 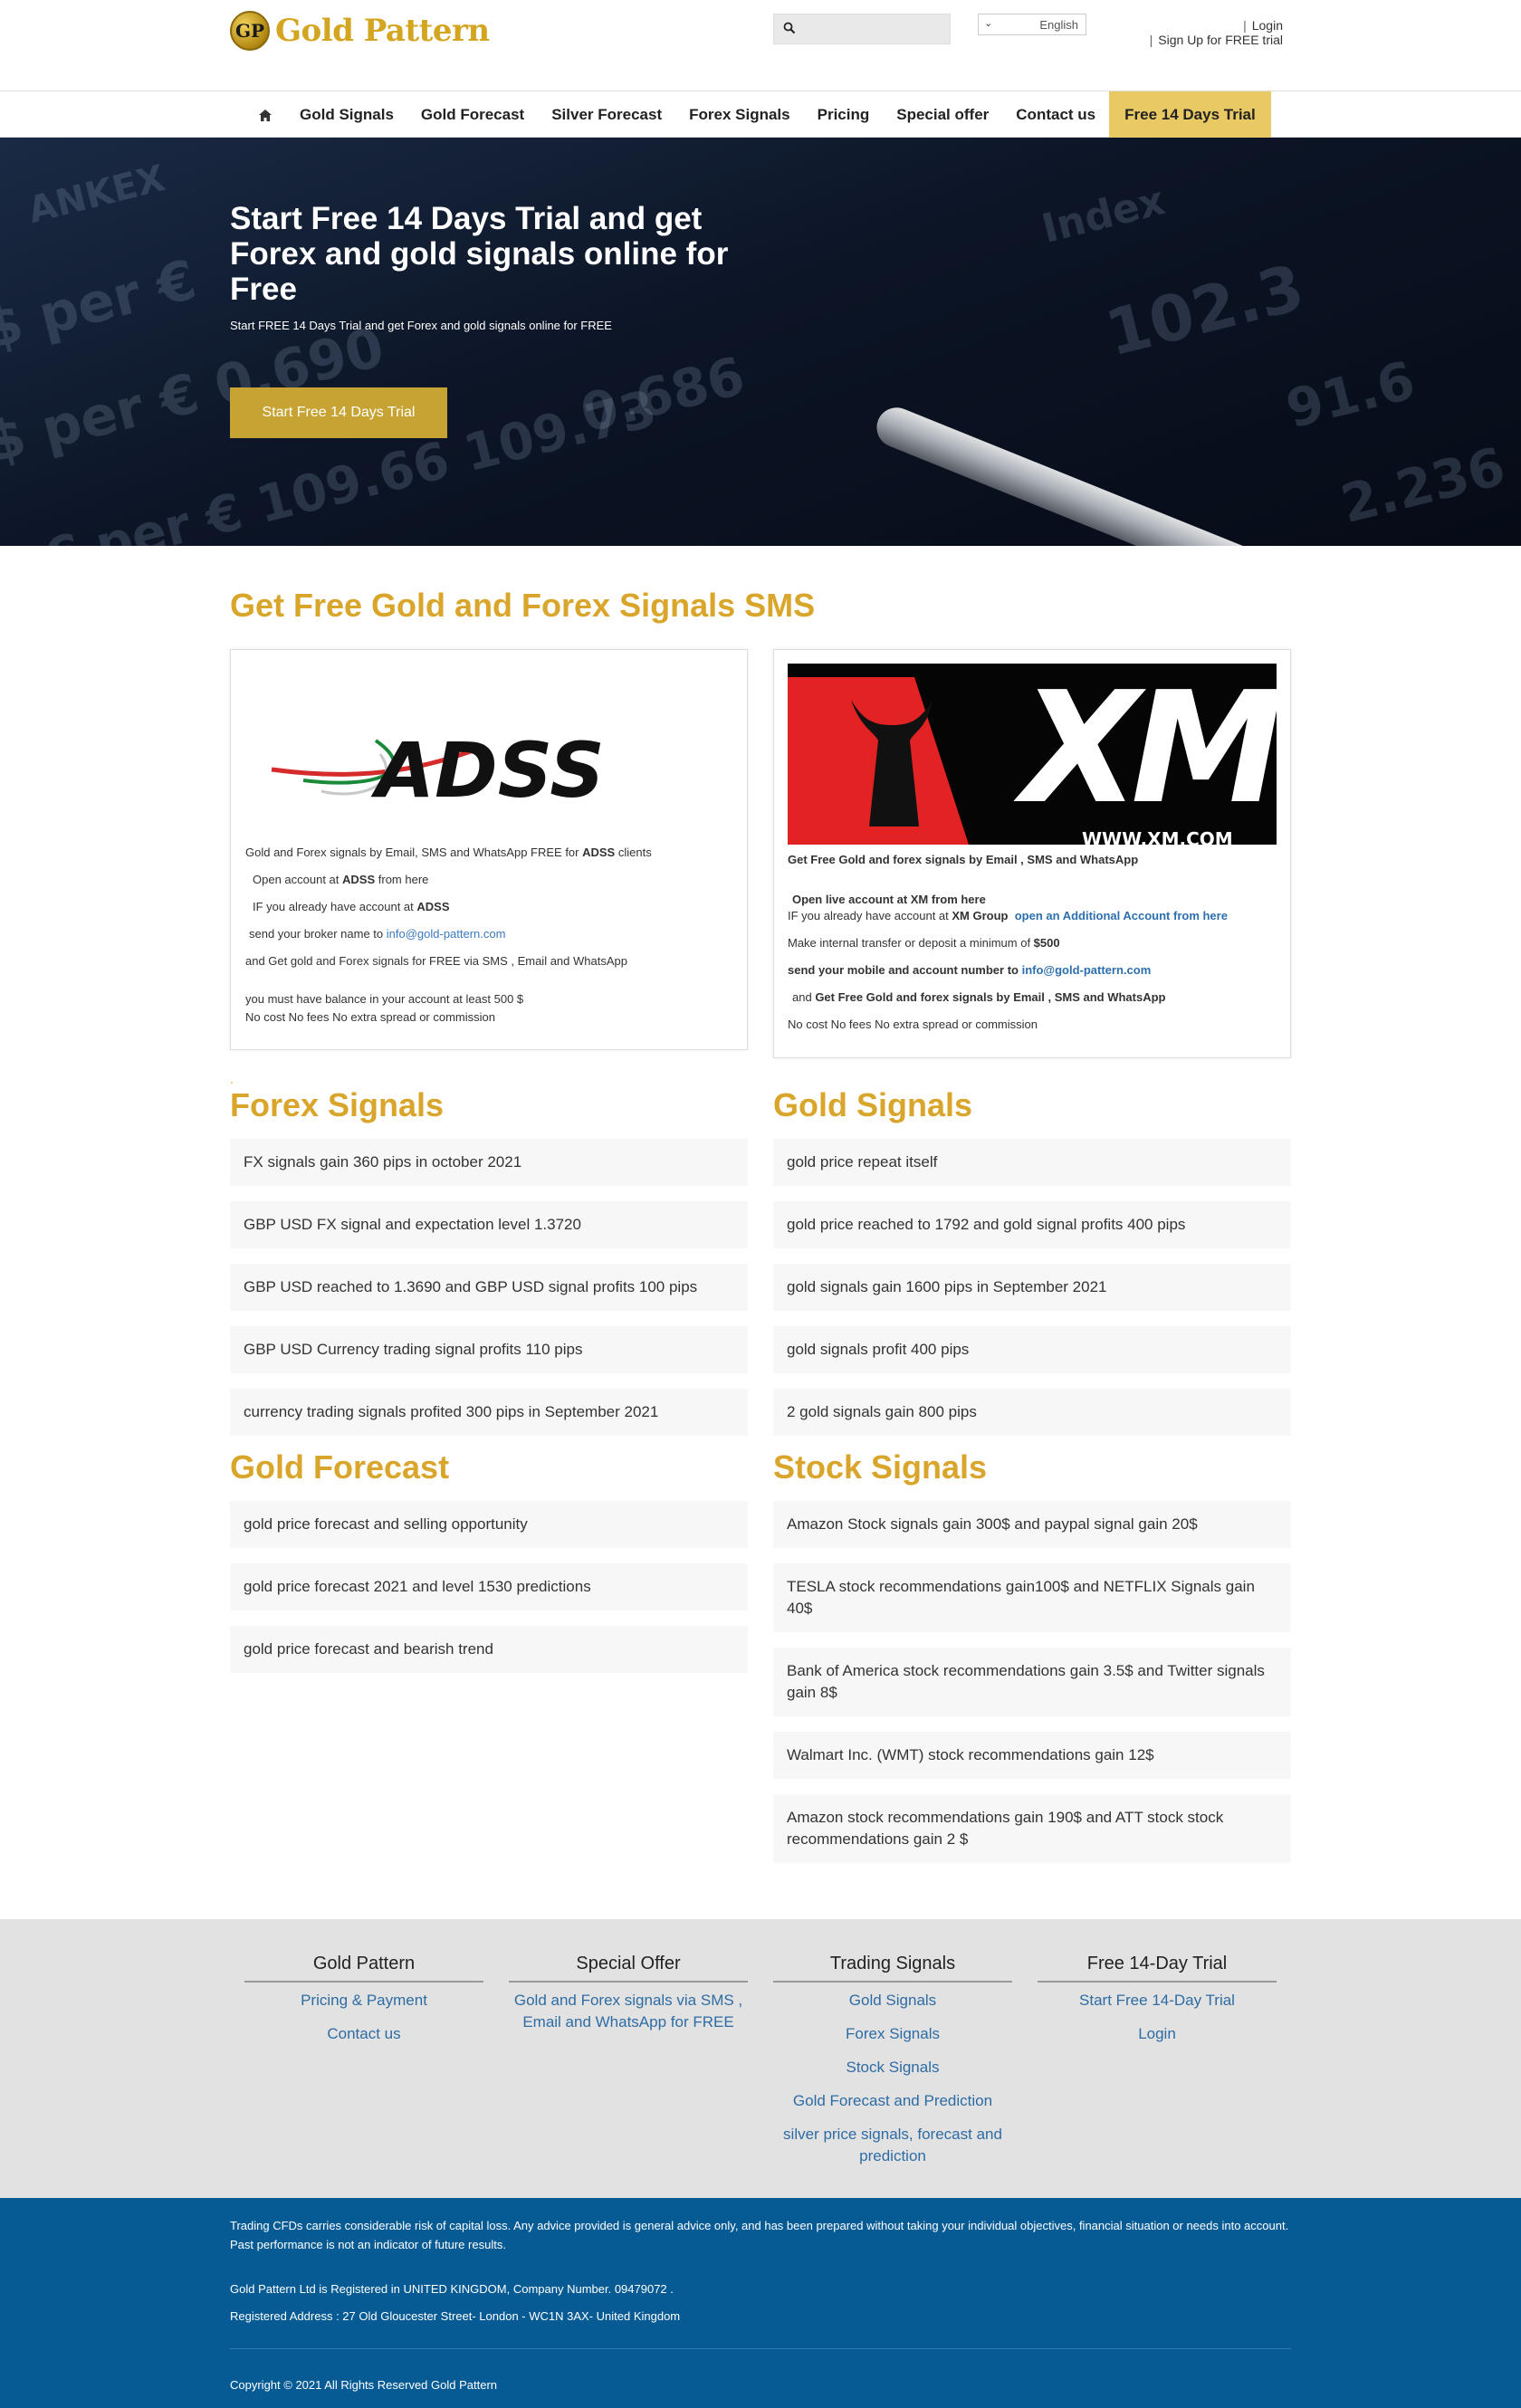 What do you see at coordinates (339, 412) in the screenshot?
I see `start-trial-button: Start Free 14 Days Trial` at bounding box center [339, 412].